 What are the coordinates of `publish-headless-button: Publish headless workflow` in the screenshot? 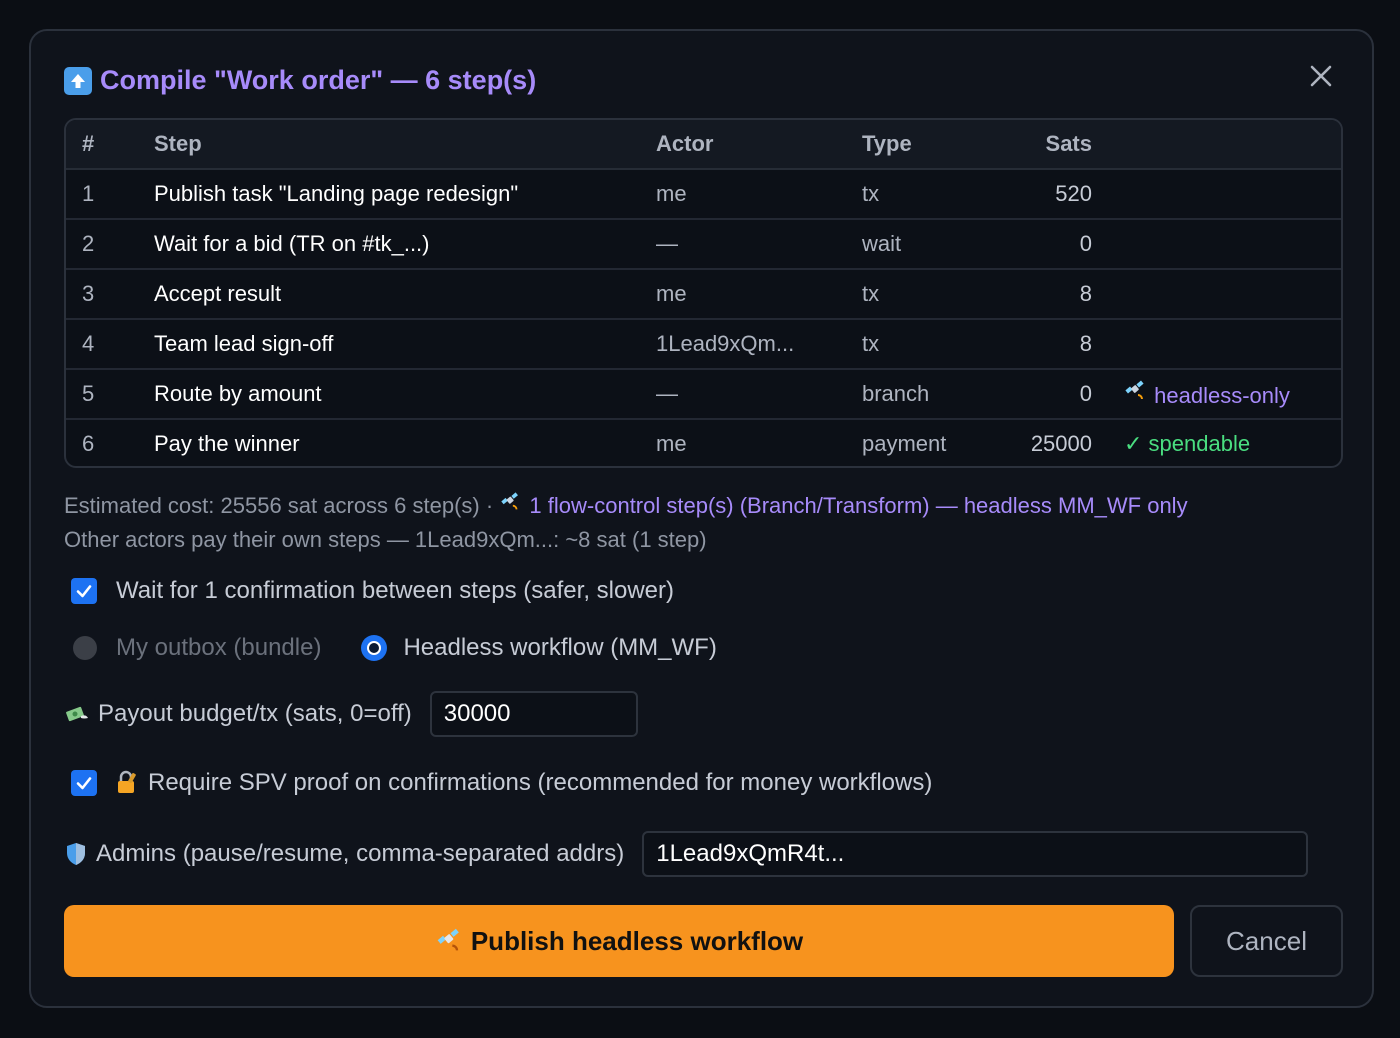 It's located at (619, 941).